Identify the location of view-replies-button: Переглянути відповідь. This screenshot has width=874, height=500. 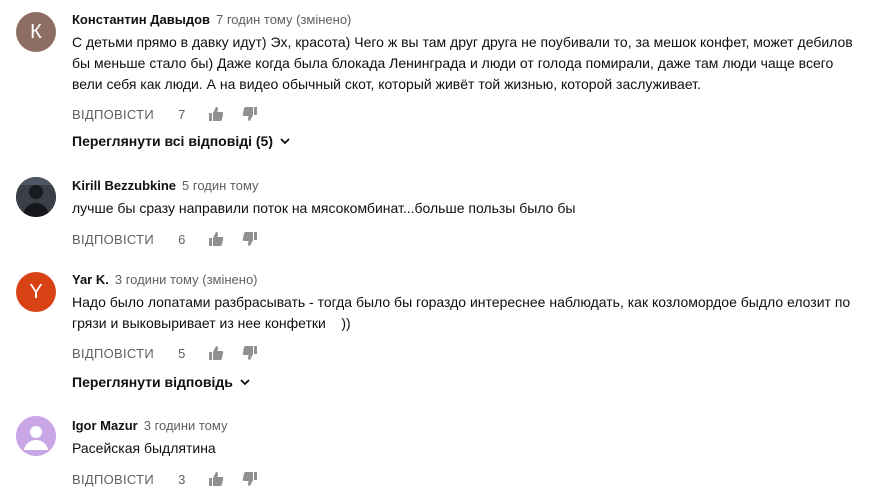
(161, 382).